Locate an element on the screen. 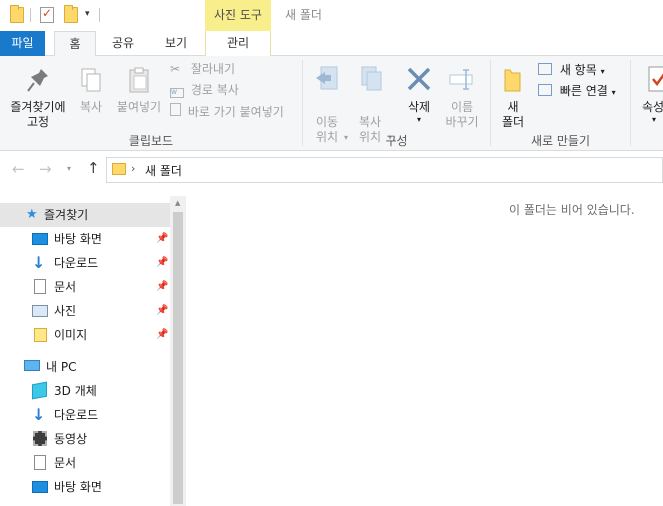  paste-button: 붙여넣기 is located at coordinates (139, 90).